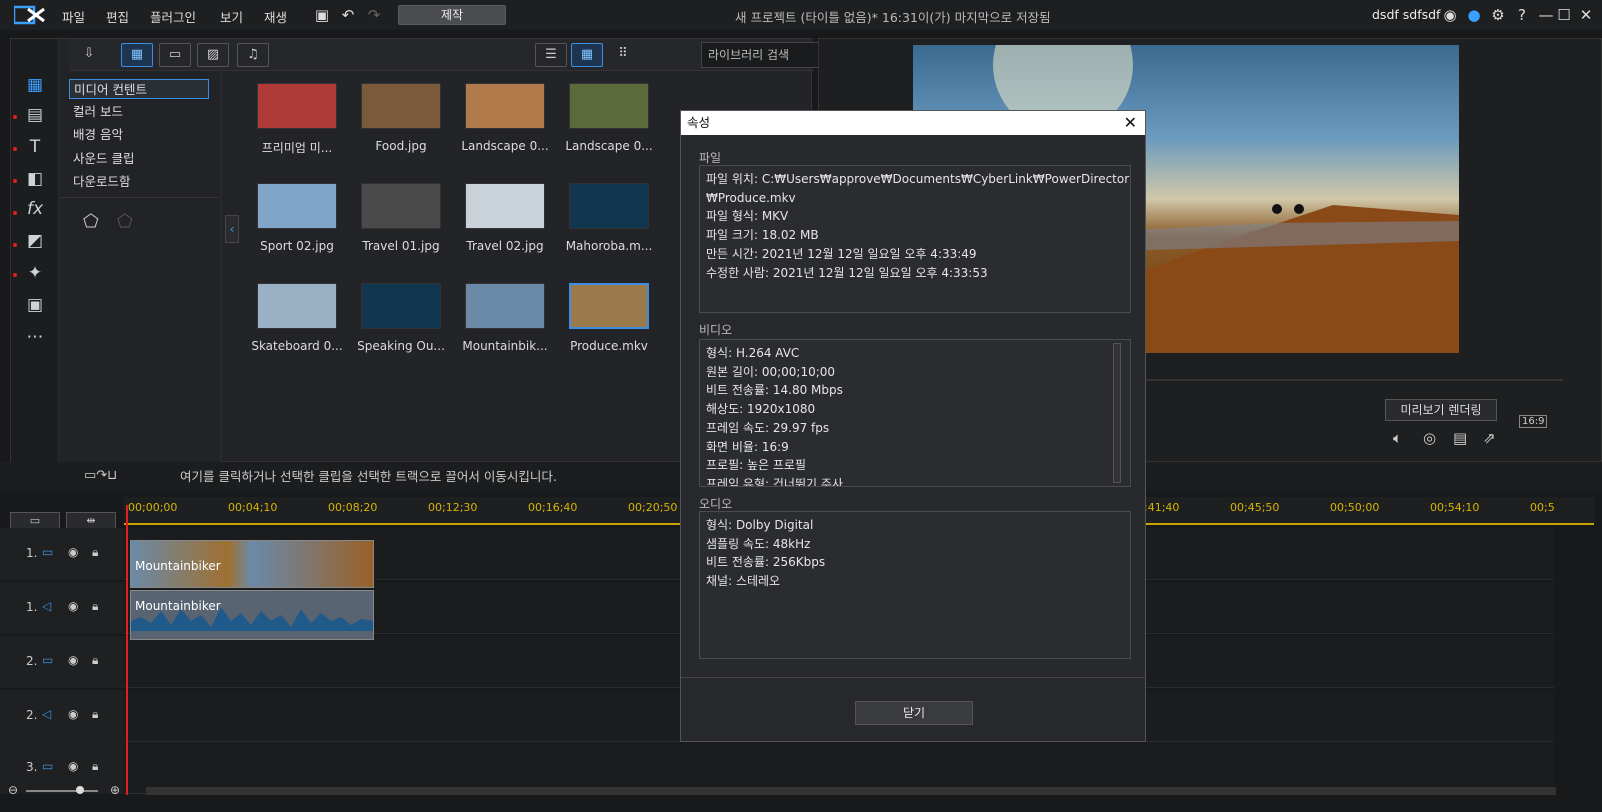 Image resolution: width=1602 pixels, height=812 pixels. What do you see at coordinates (232, 229) in the screenshot?
I see `collapse-panel-icon: ‹` at bounding box center [232, 229].